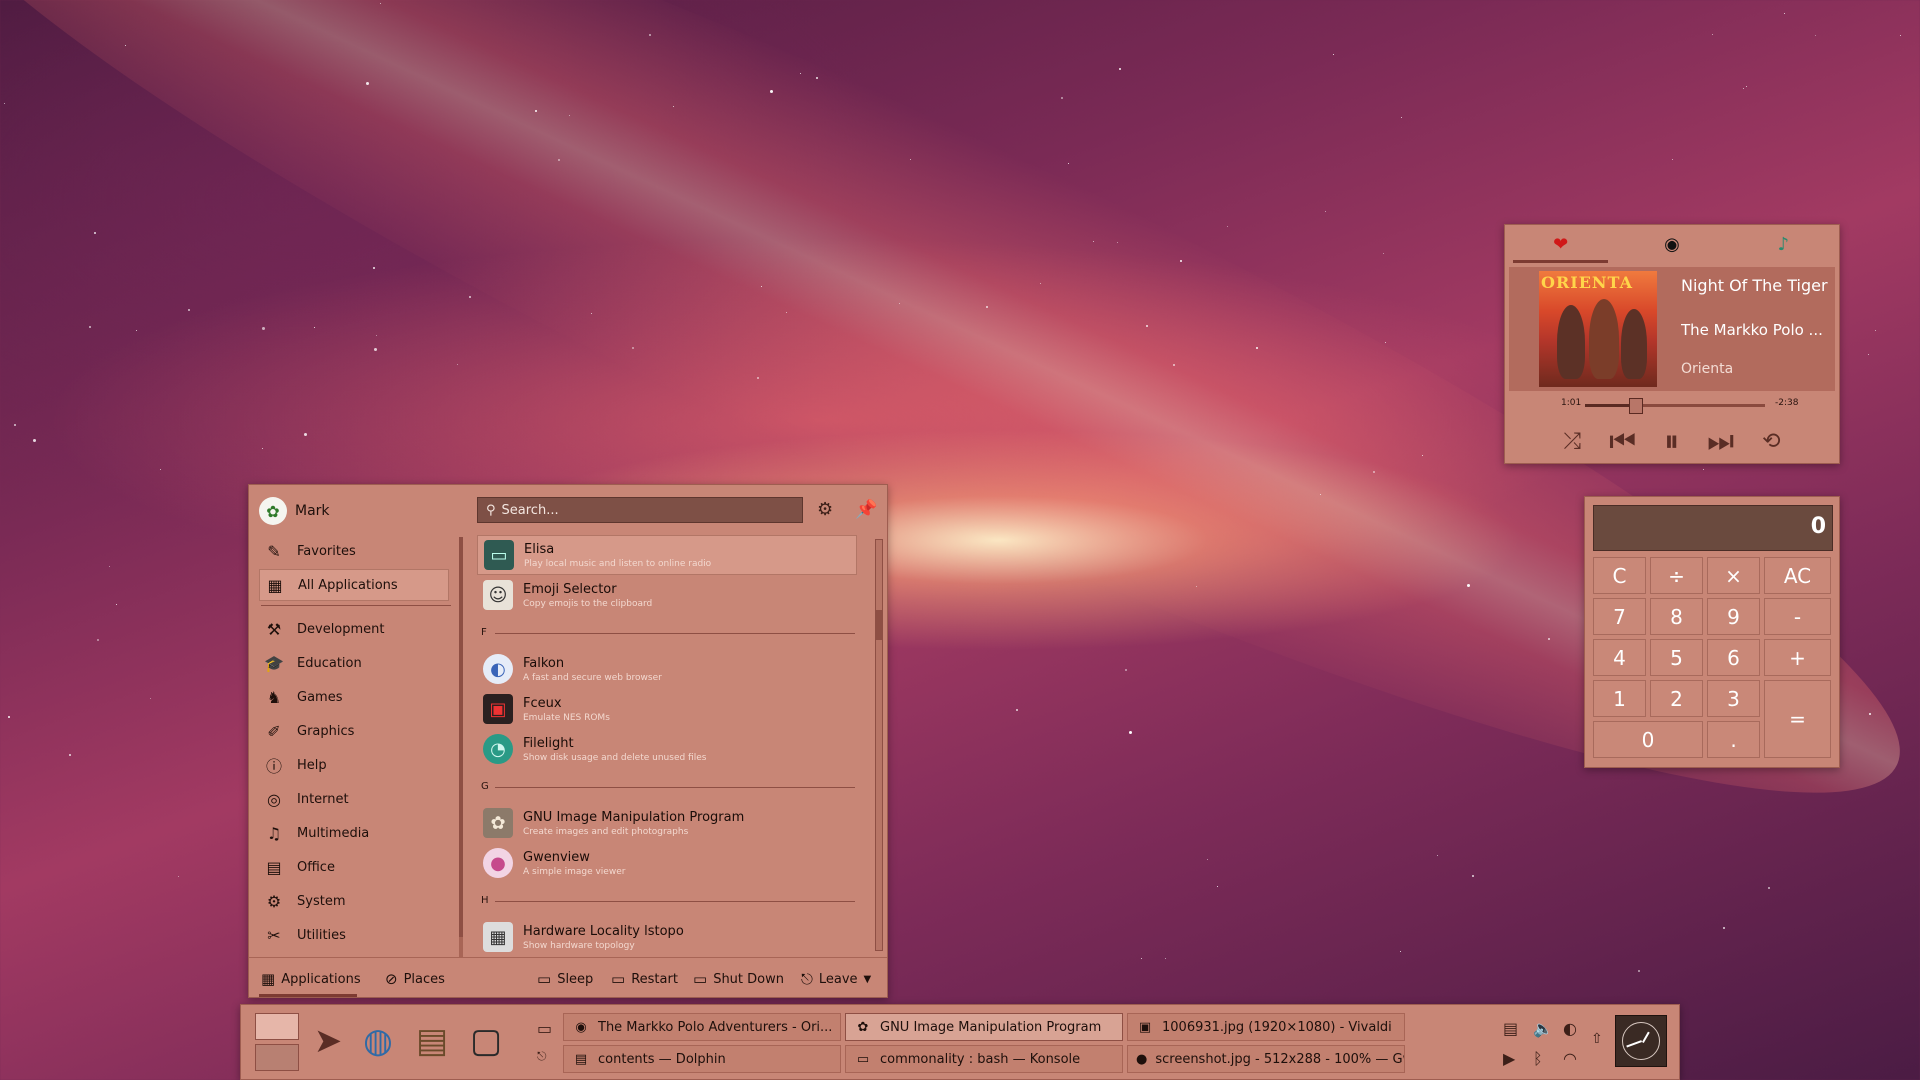 The height and width of the screenshot is (1080, 1920). I want to click on calc-9-button: 9, so click(1733, 616).